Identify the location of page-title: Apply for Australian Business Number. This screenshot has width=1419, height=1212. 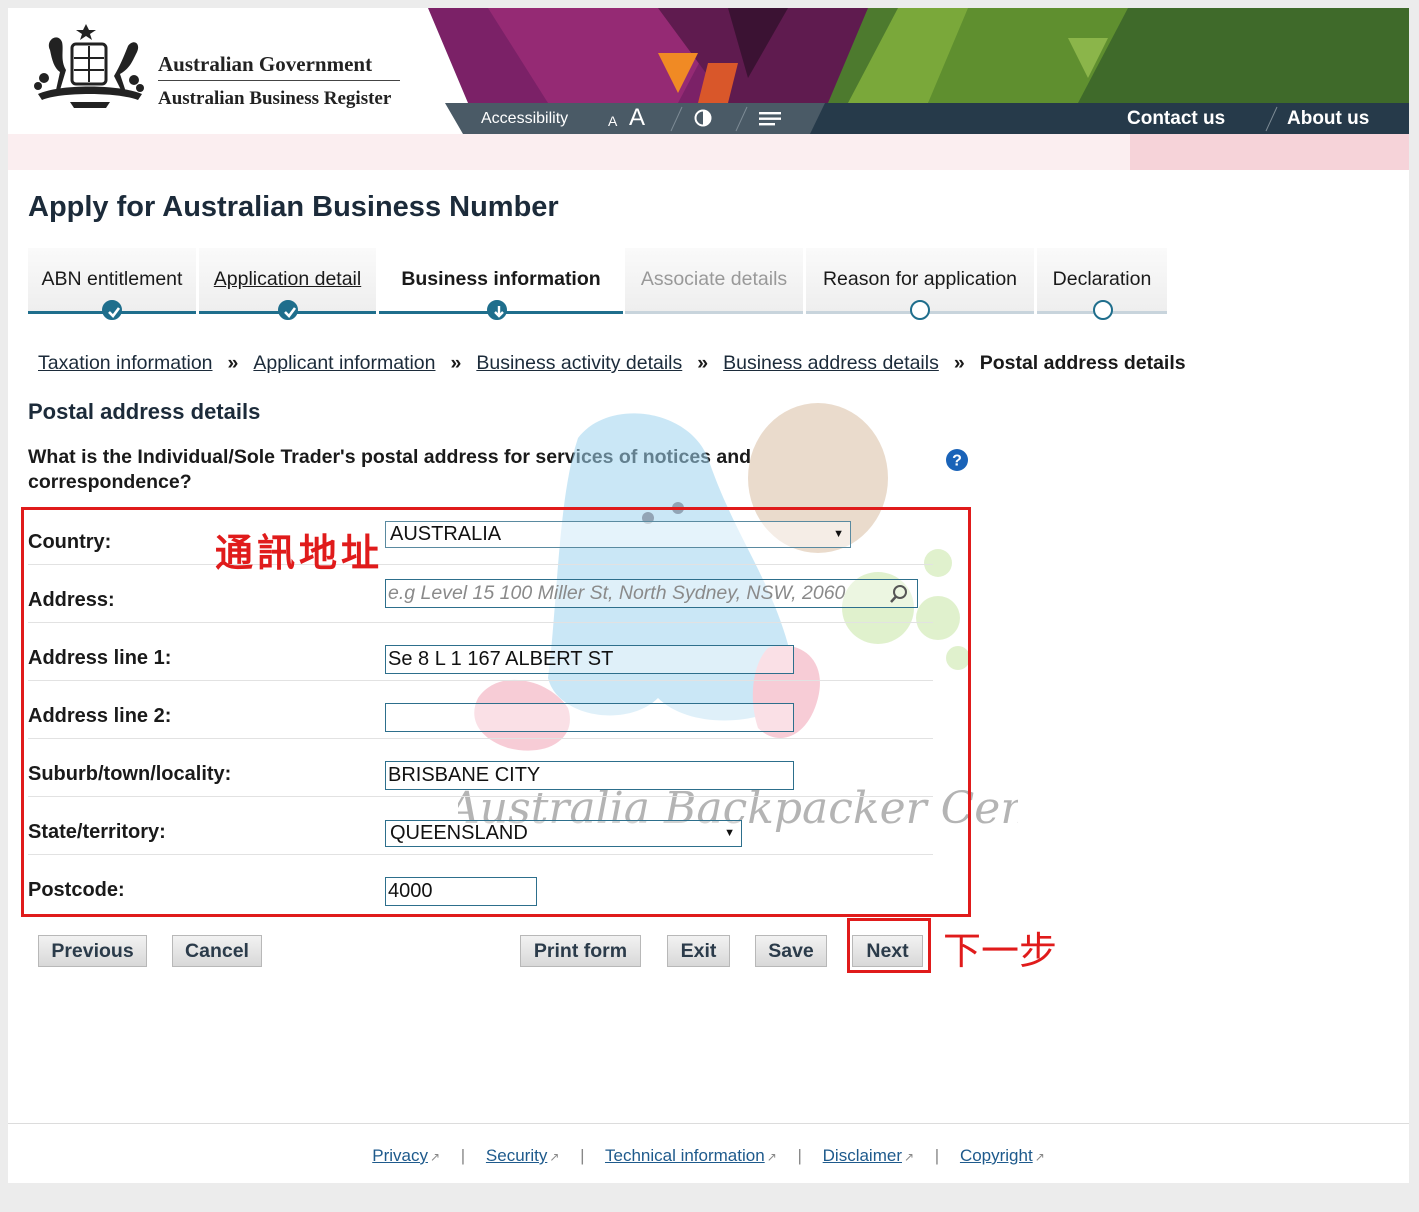
(293, 207).